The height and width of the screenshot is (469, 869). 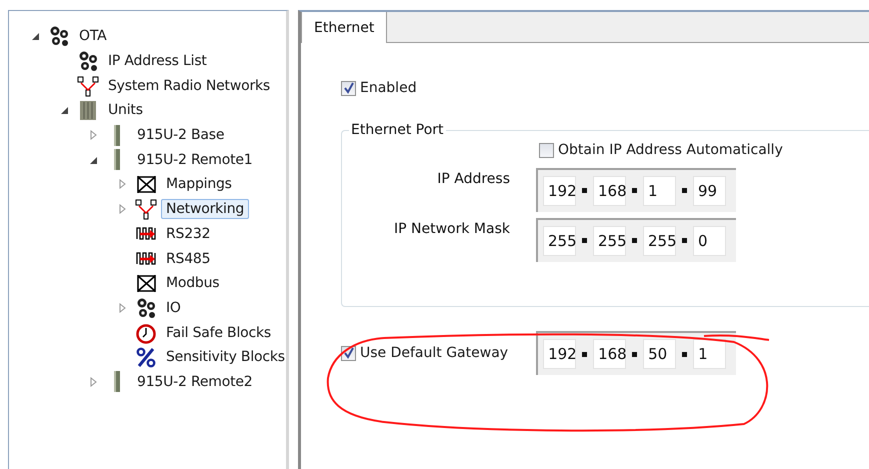 What do you see at coordinates (451, 228) in the screenshot?
I see `field-label: IP Network Mask` at bounding box center [451, 228].